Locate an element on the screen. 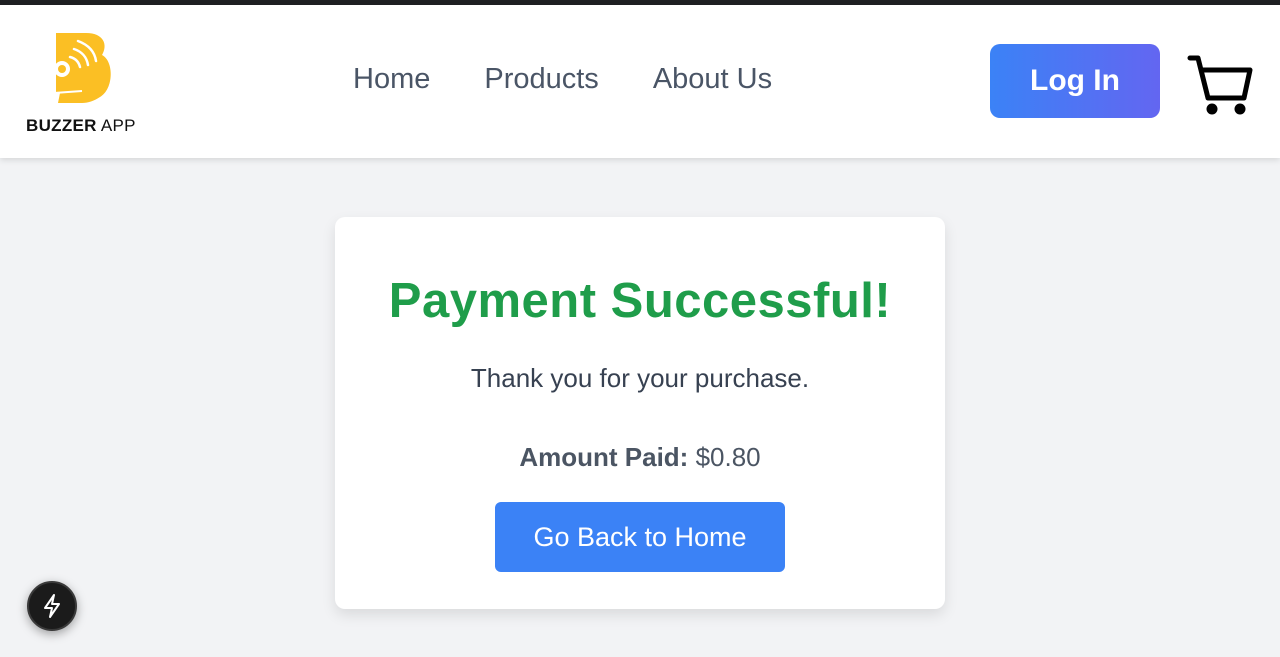 The width and height of the screenshot is (1280, 657). amount-paid: Amount Paid: $0.80 is located at coordinates (640, 457).